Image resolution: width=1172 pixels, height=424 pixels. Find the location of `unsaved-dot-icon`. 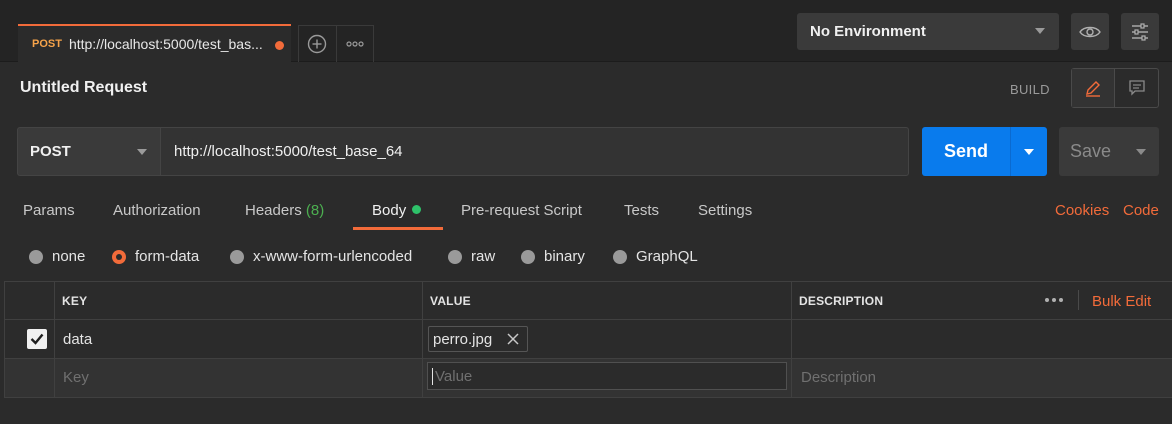

unsaved-dot-icon is located at coordinates (279, 45).